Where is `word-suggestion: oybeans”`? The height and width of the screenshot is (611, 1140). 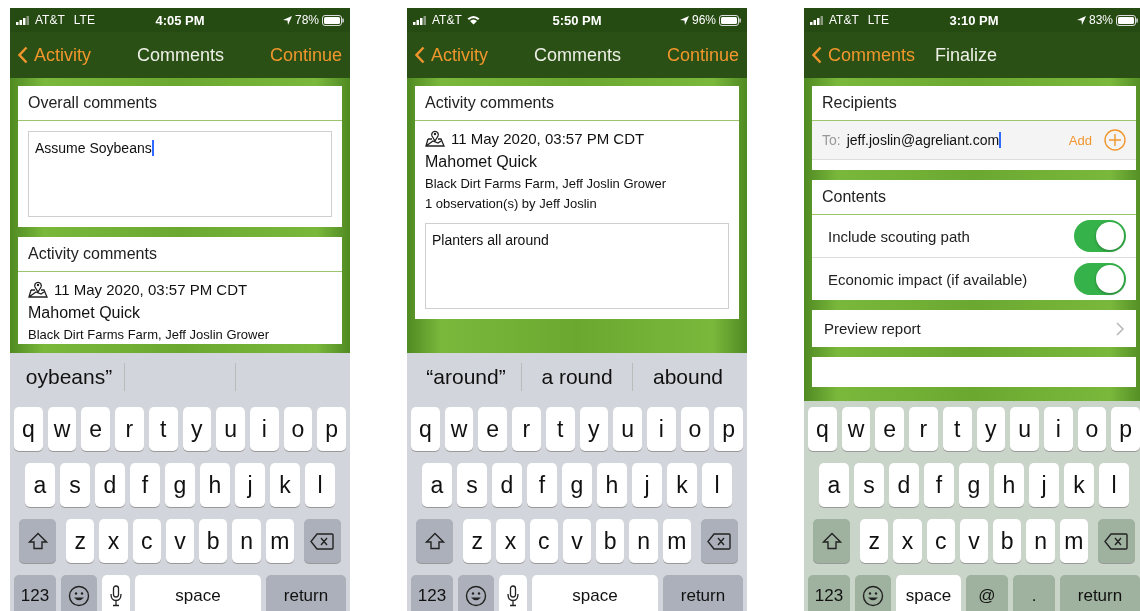 word-suggestion: oybeans” is located at coordinates (69, 377).